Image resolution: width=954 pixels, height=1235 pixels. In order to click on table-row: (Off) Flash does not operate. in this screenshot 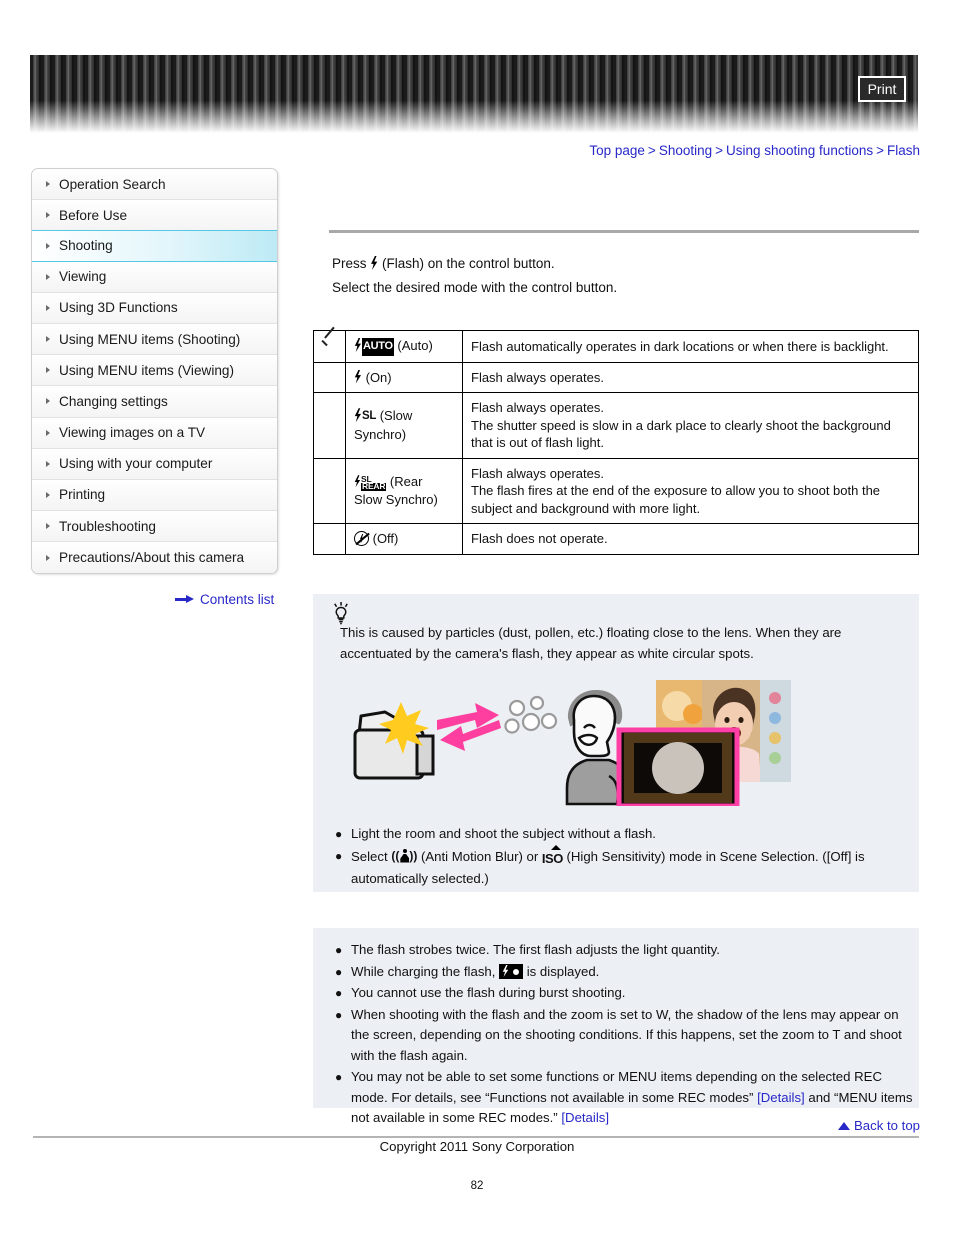, I will do `click(616, 539)`.